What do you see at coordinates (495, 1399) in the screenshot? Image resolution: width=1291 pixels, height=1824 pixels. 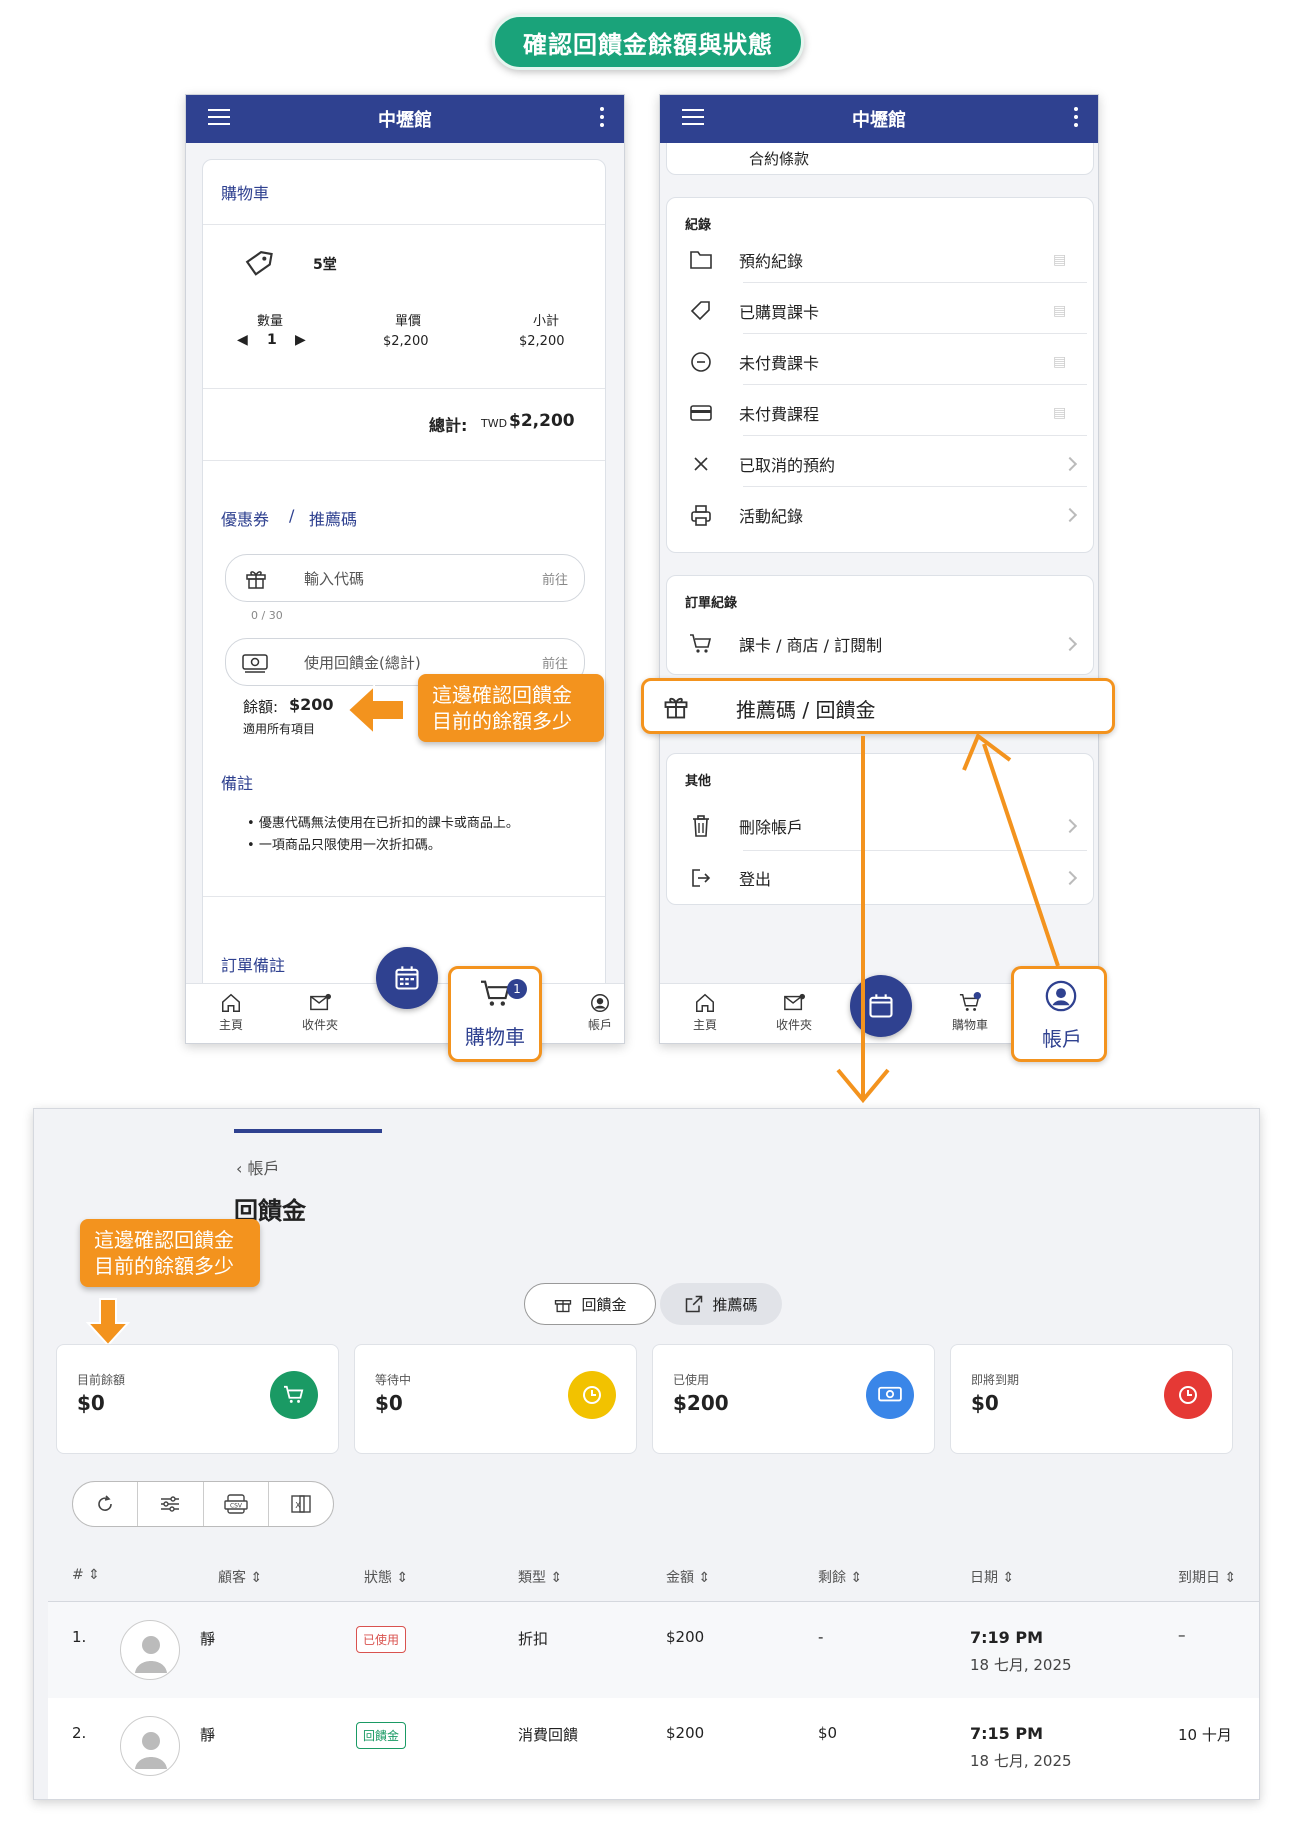 I see `stat-pending: 等待中 $0` at bounding box center [495, 1399].